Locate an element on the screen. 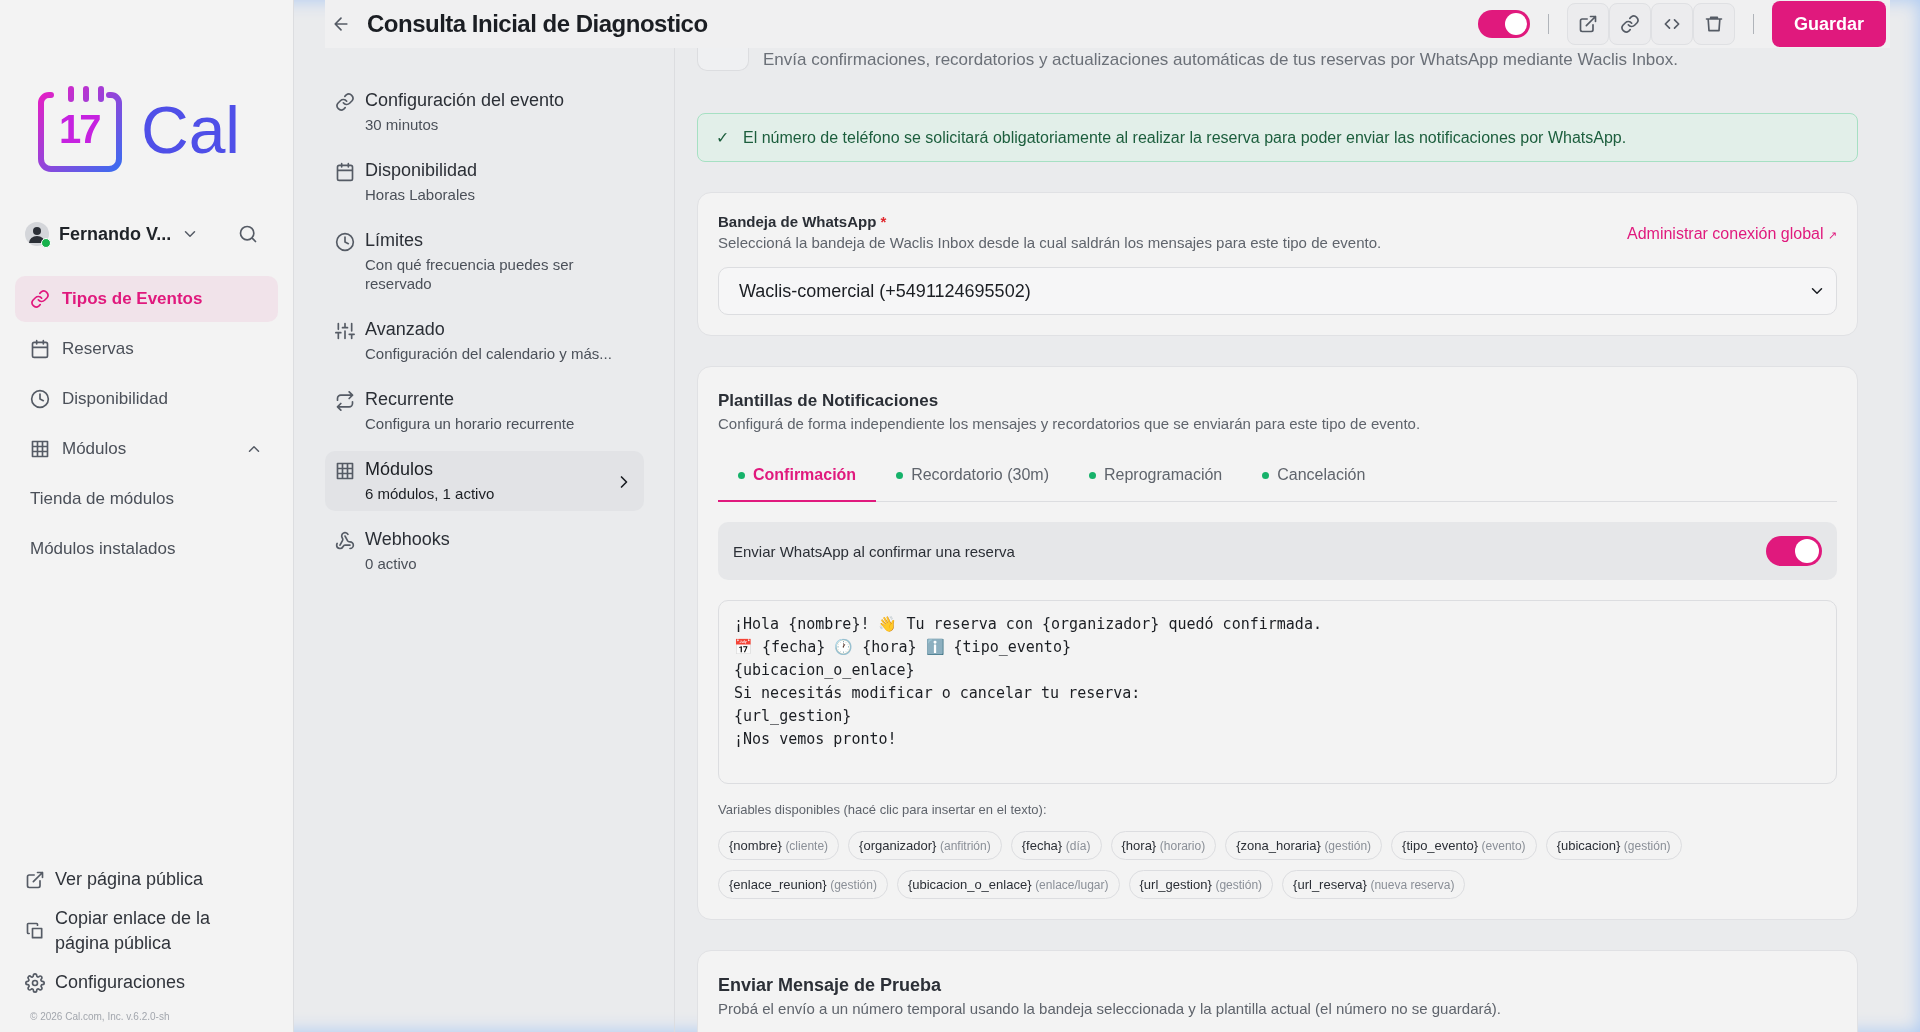 The height and width of the screenshot is (1032, 1920). event-nav-item: Disponibilidad Horas Laborales is located at coordinates (484, 182).